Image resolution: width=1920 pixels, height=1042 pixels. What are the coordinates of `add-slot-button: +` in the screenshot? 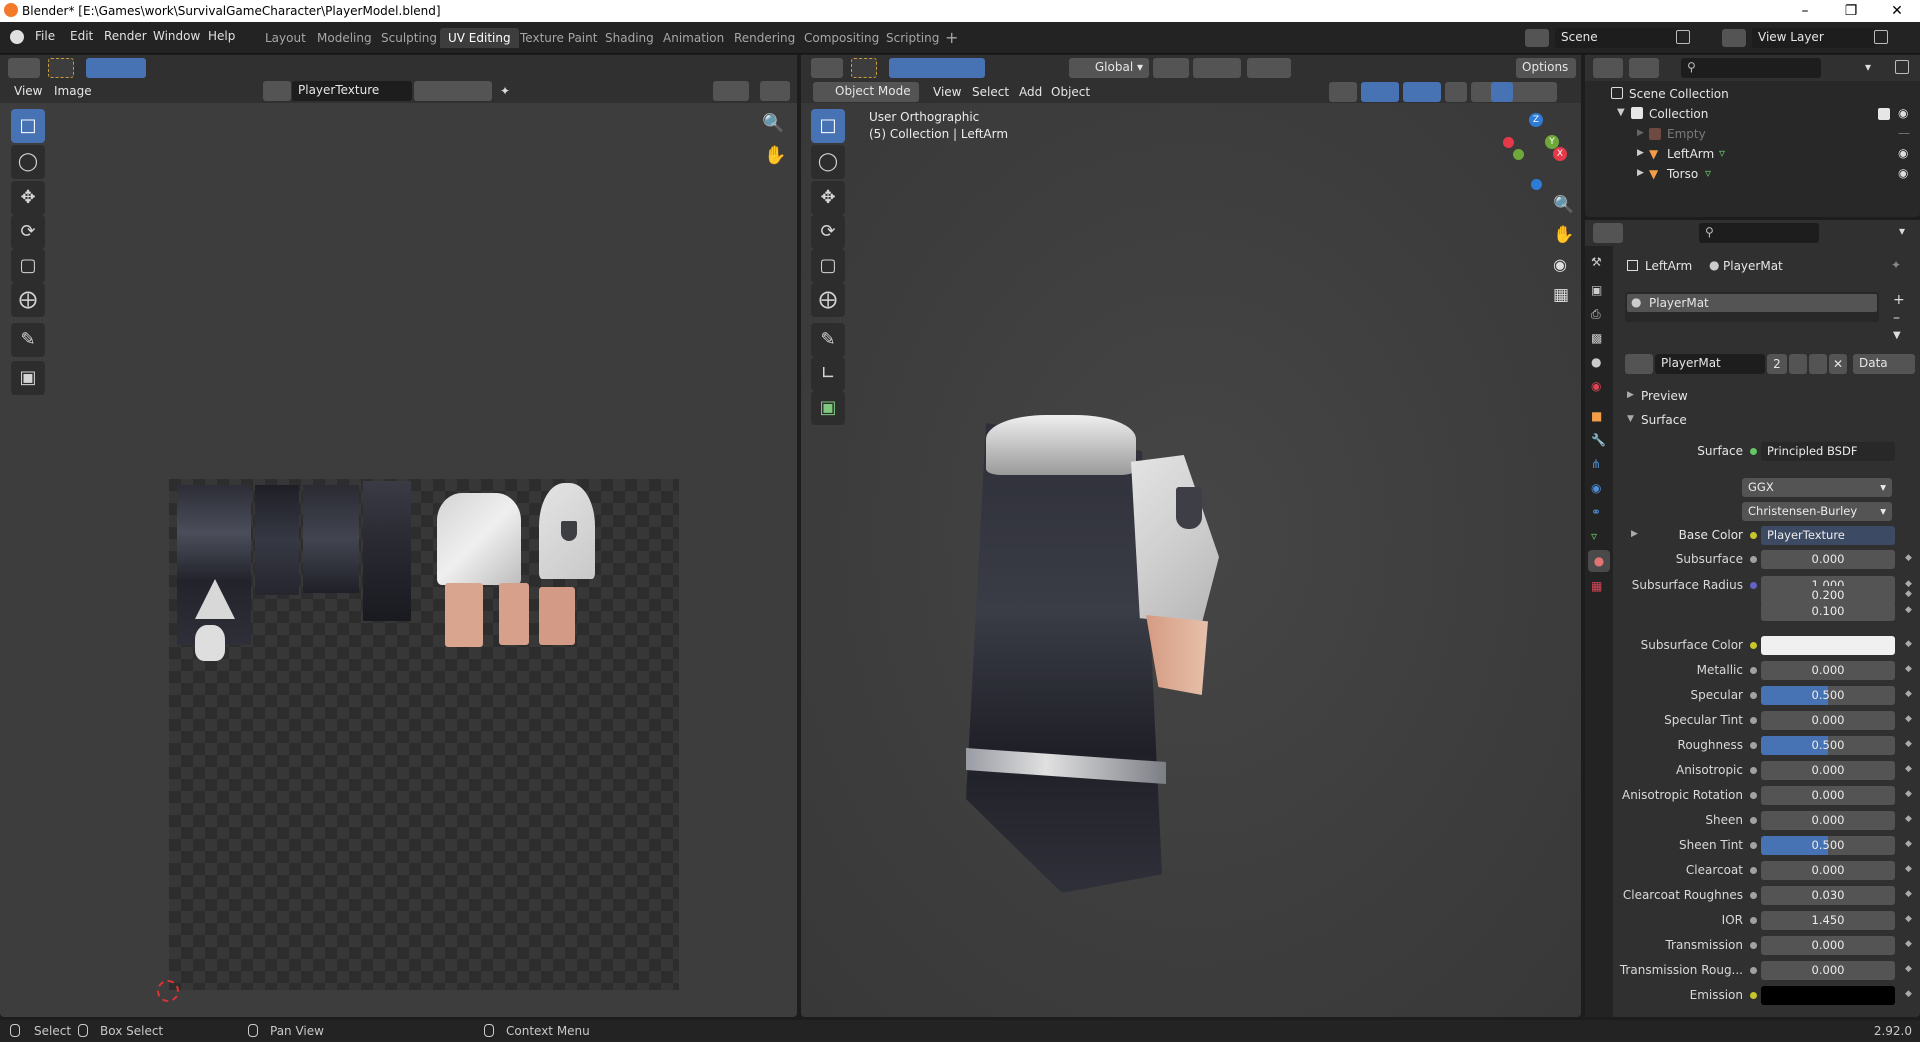 It's located at (1899, 300).